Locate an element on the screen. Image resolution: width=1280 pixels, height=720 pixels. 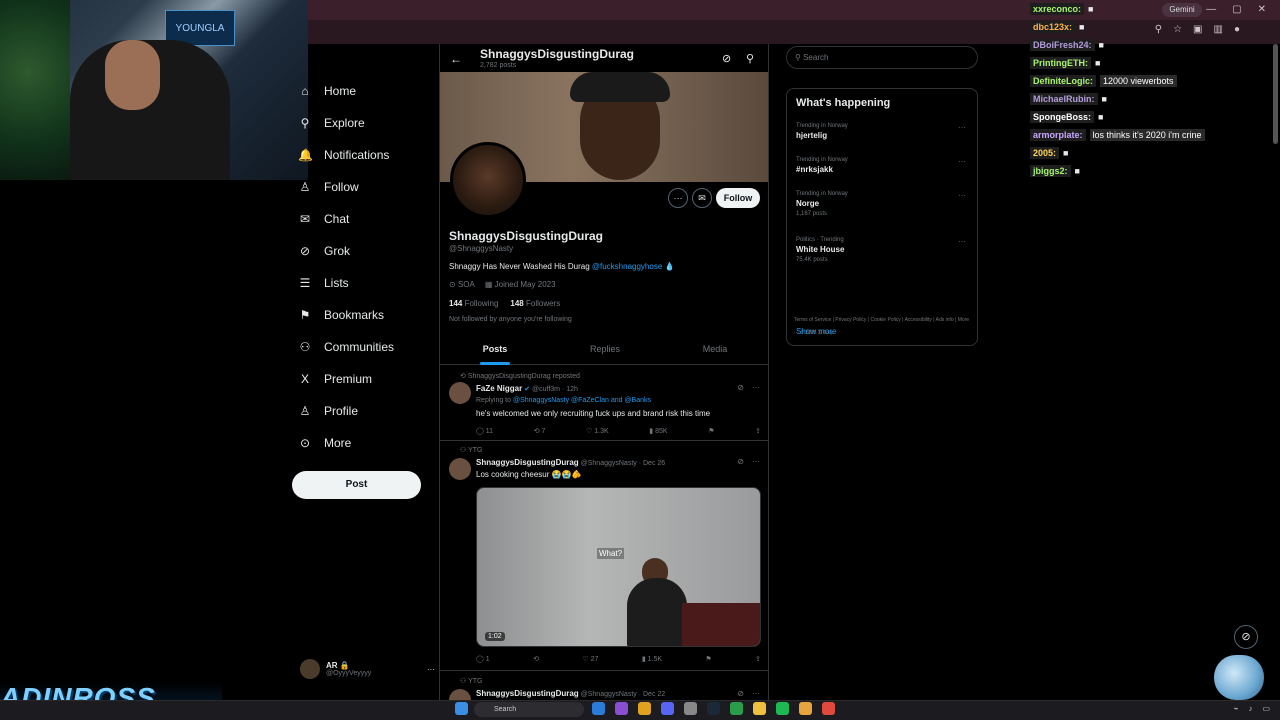
repost-icon: ⟲ is located at coordinates (536, 659).